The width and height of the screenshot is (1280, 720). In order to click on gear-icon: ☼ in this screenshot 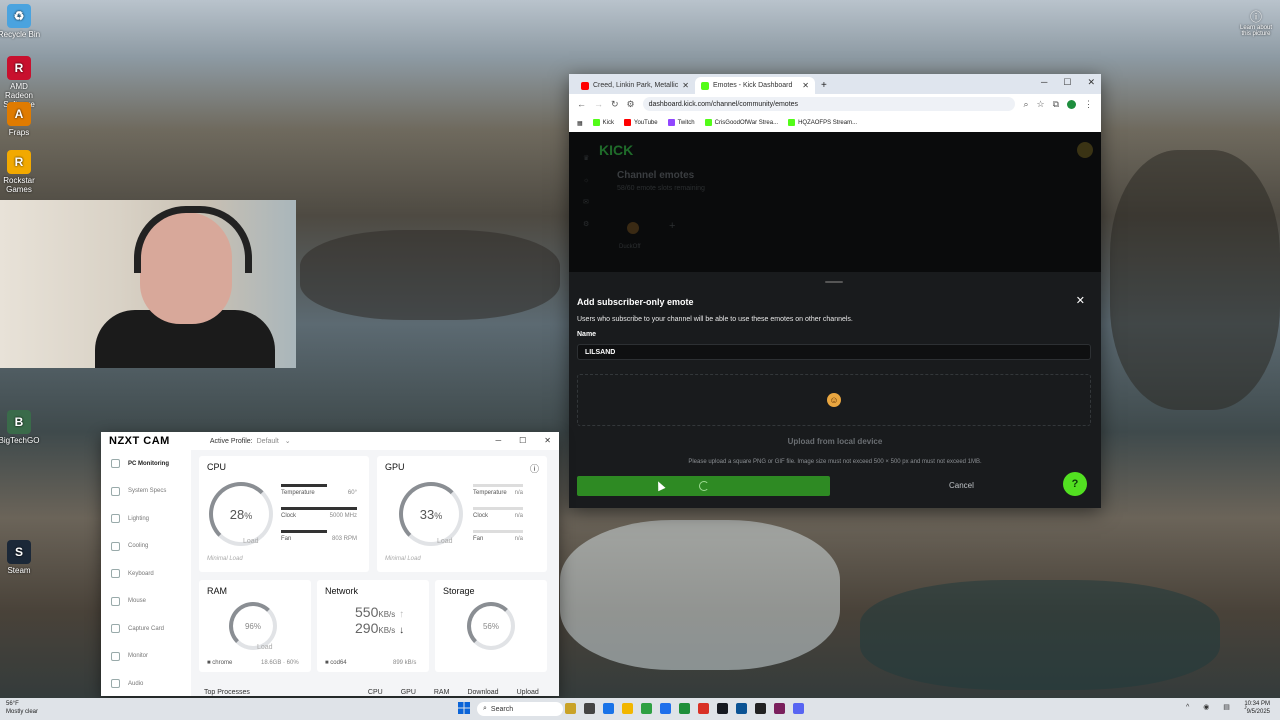, I will do `click(586, 181)`.